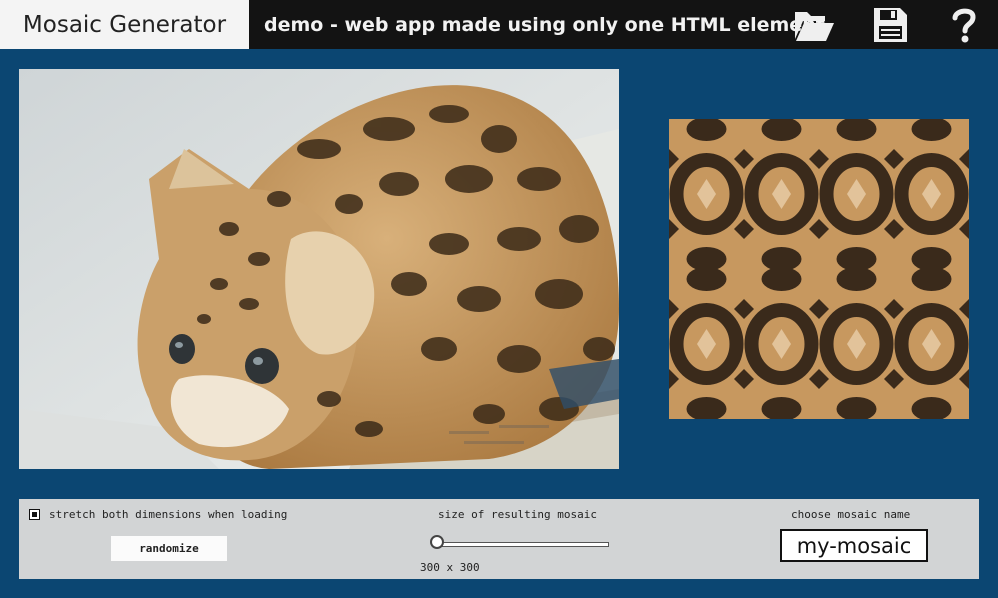 The height and width of the screenshot is (598, 998). Describe the element at coordinates (124, 24) in the screenshot. I see `app-title: Mosaic Generator` at that location.